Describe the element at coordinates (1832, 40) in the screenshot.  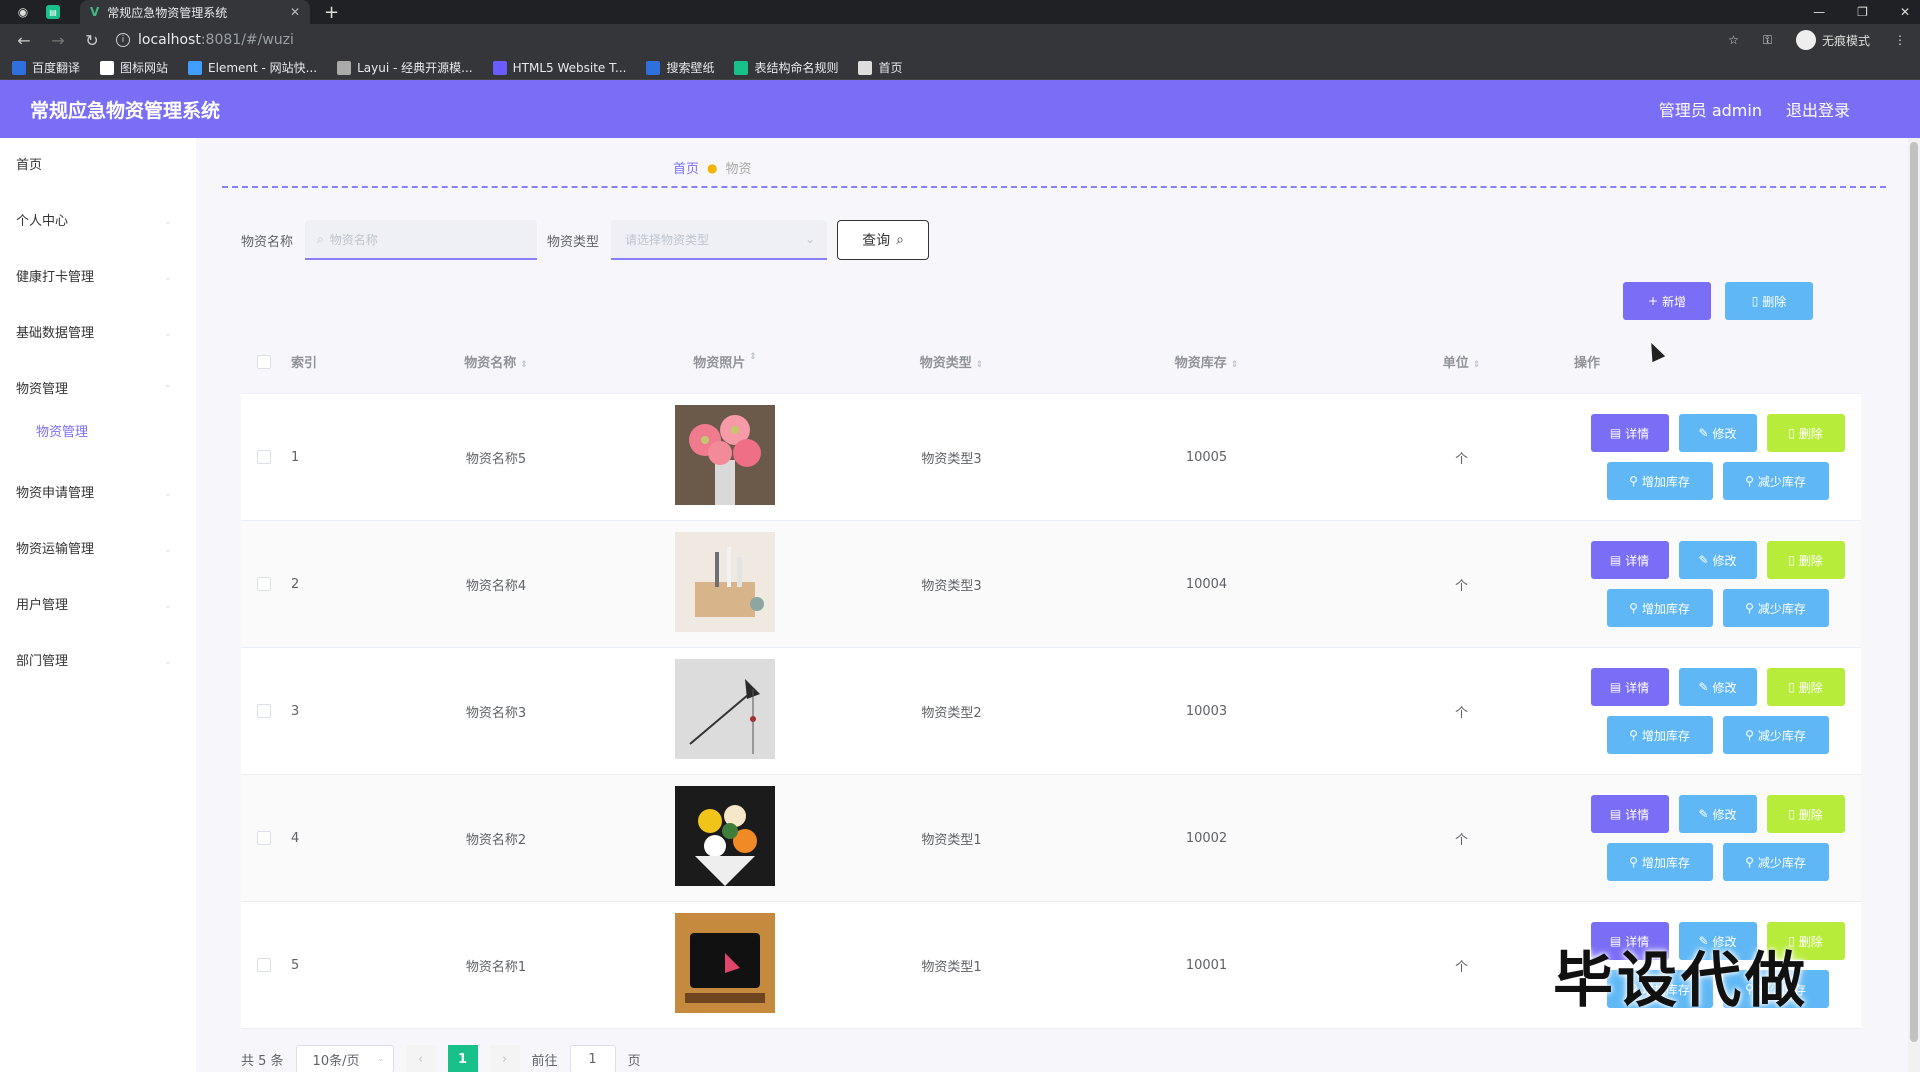
I see `incognito-indicator: 无痕模式` at that location.